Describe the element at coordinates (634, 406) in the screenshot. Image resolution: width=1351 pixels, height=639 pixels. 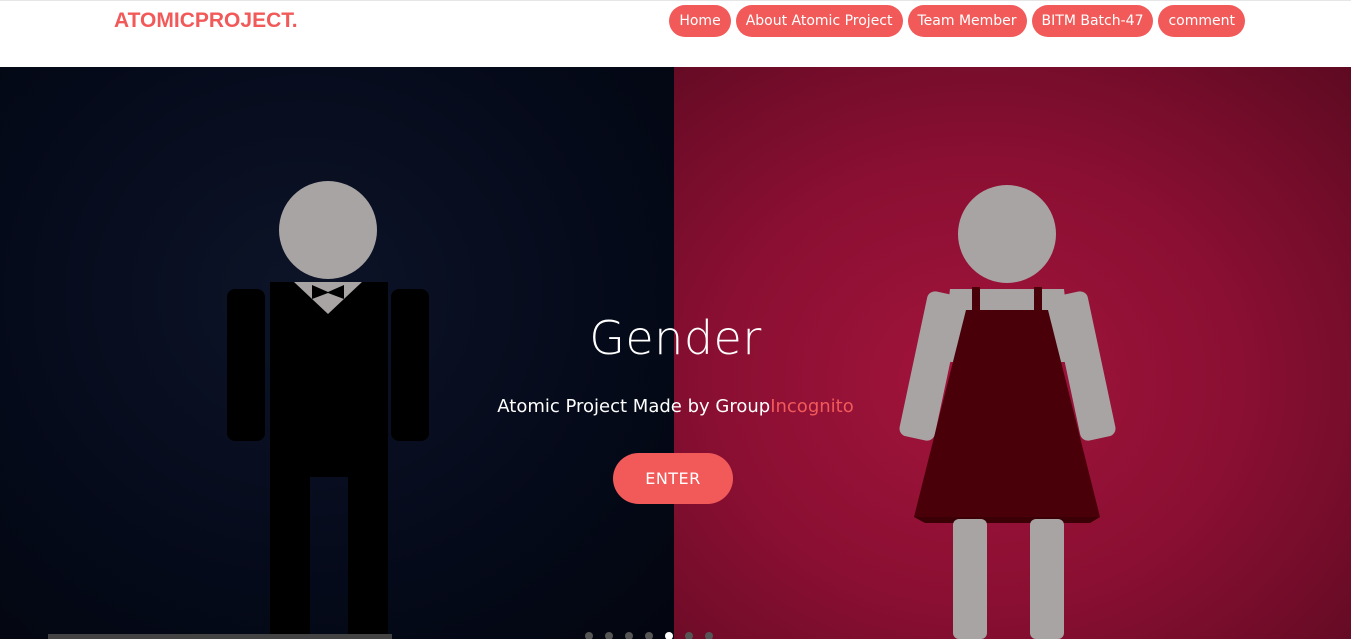
I see `hero-subtitle-text: Atomic Project Made by Group` at that location.